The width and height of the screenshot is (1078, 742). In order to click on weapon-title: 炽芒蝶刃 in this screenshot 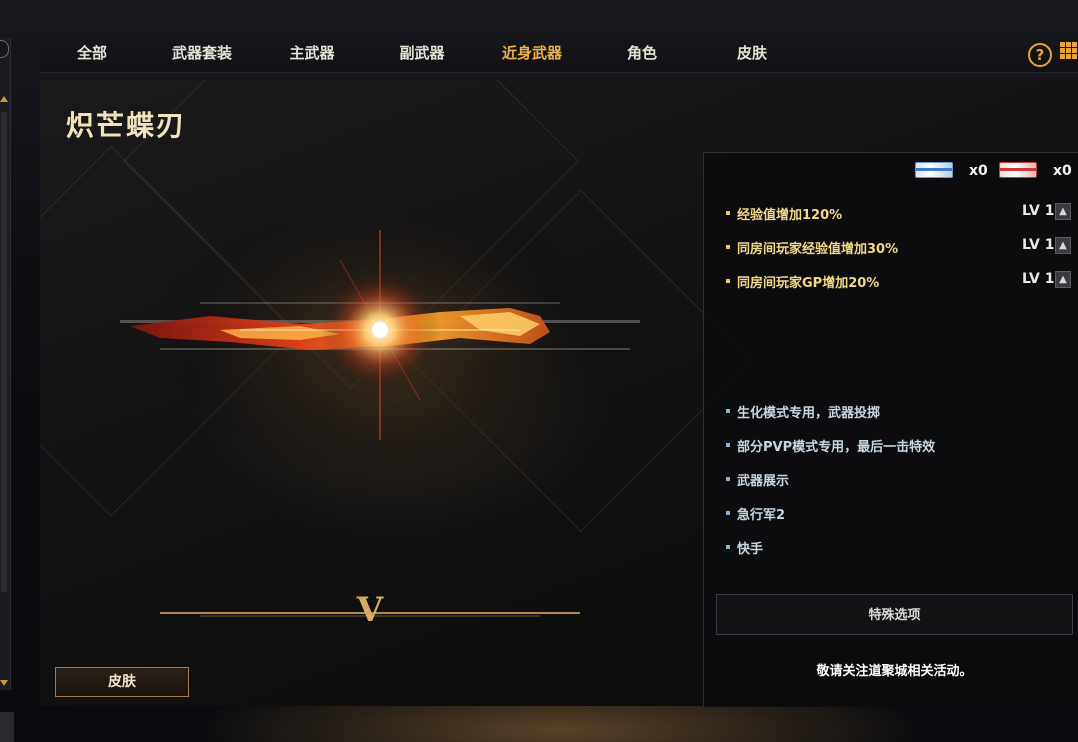, I will do `click(126, 125)`.